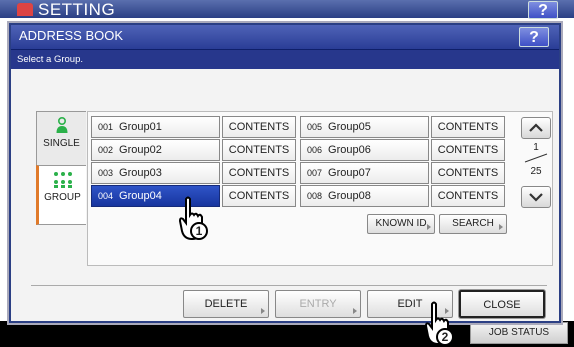 The width and height of the screenshot is (574, 347). Describe the element at coordinates (445, 337) in the screenshot. I see `callout-badge-2: 2` at that location.